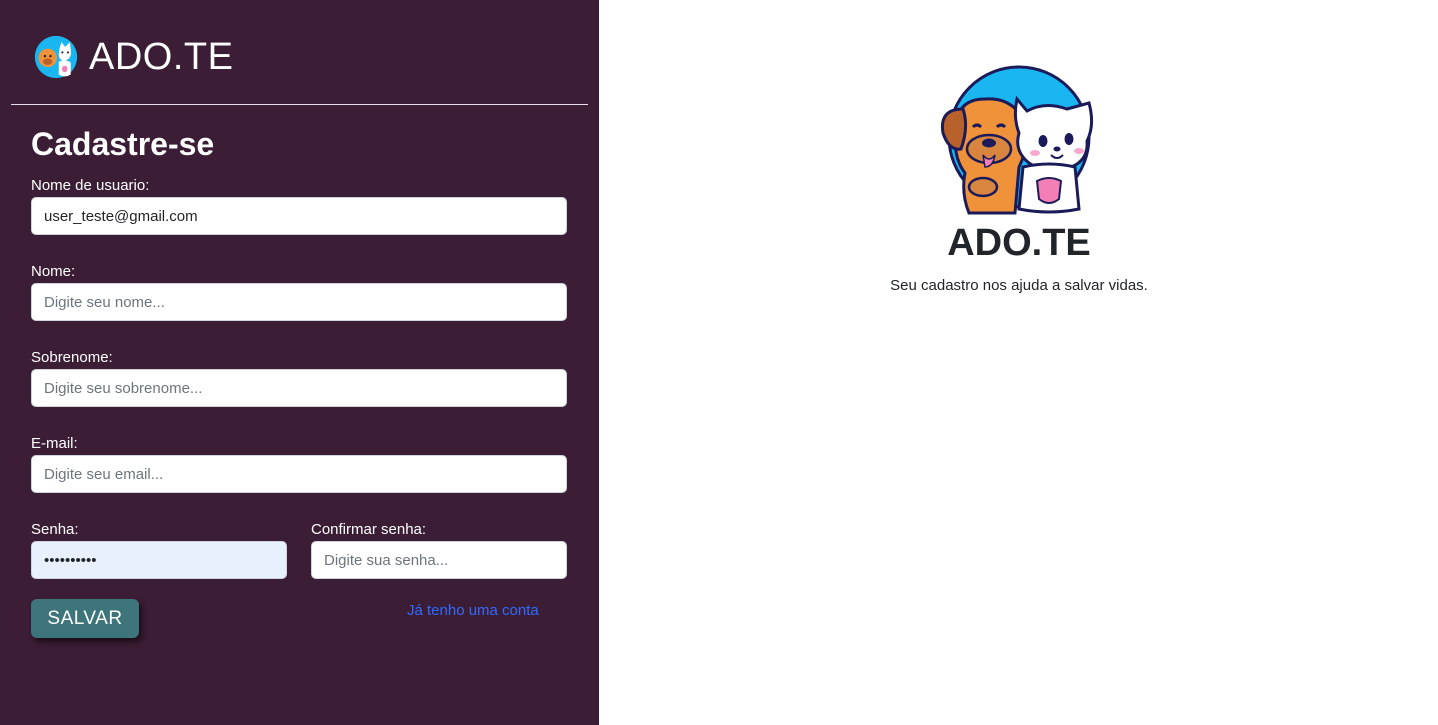  I want to click on username-label: Nome de usuario:, so click(90, 185).